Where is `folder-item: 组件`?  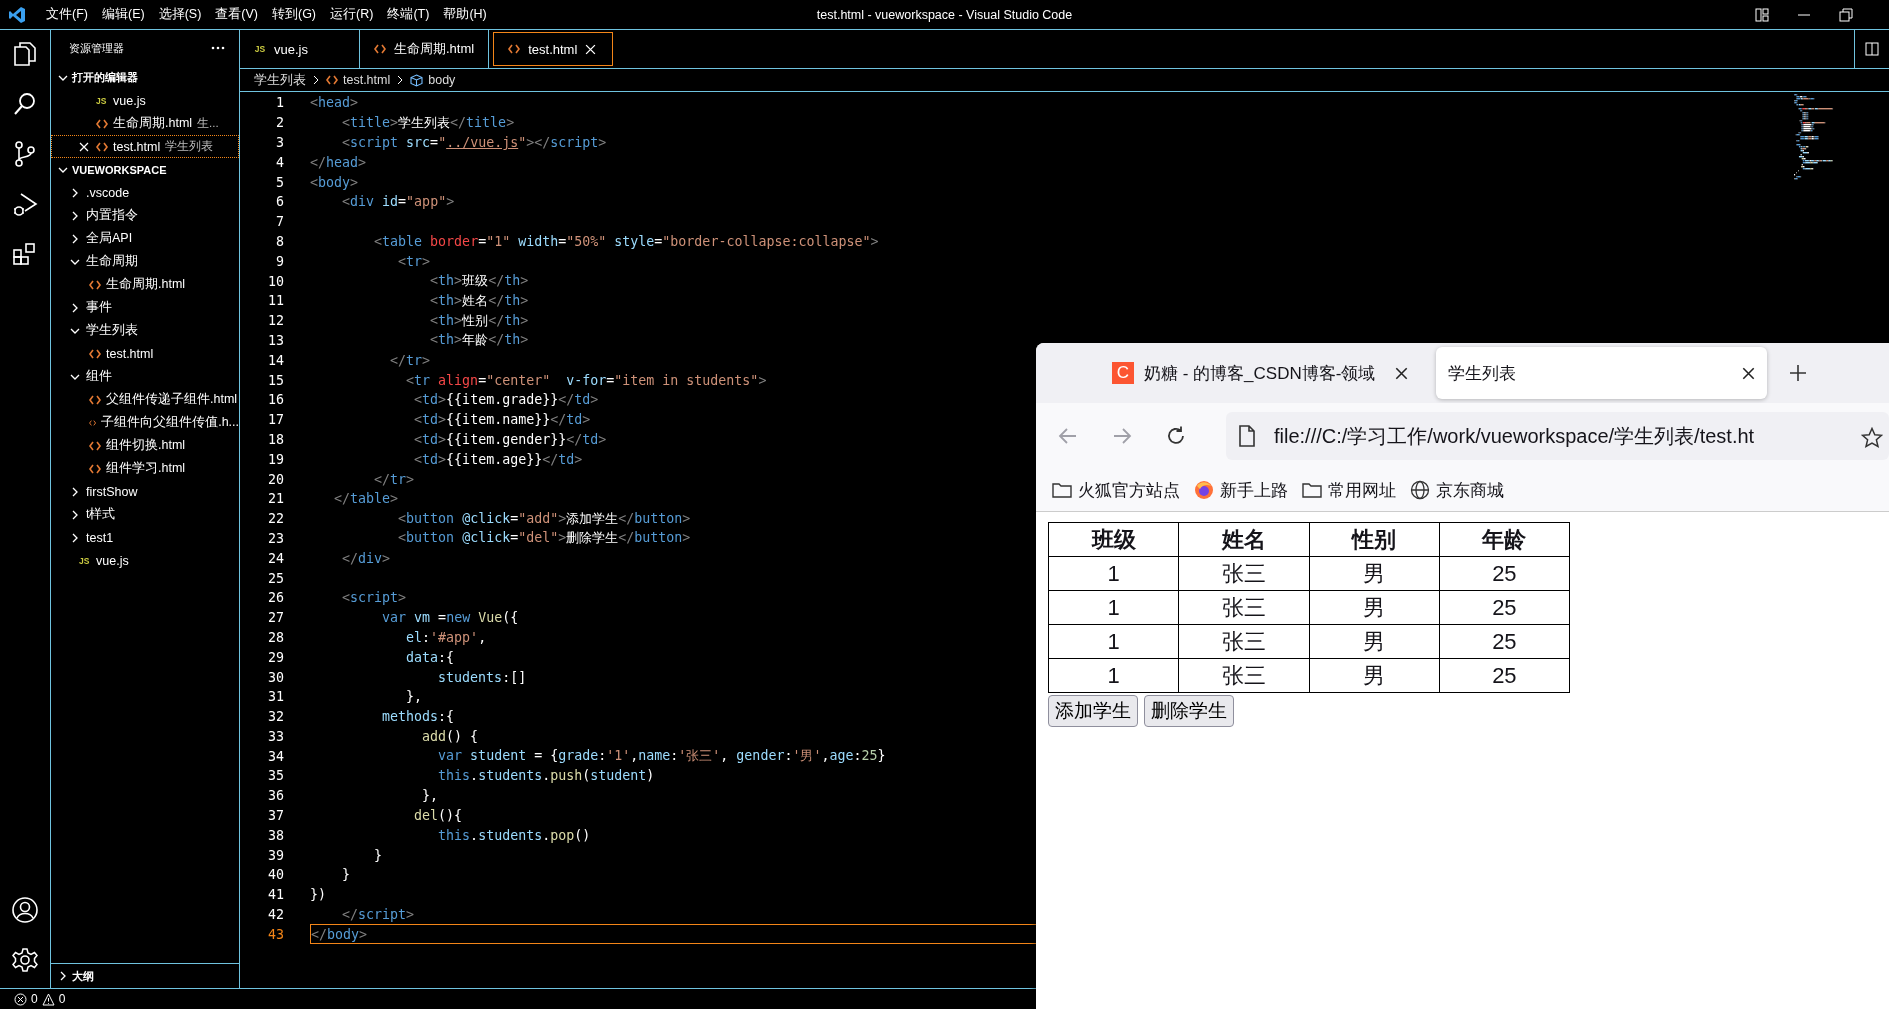
folder-item: 组件 is located at coordinates (145, 376).